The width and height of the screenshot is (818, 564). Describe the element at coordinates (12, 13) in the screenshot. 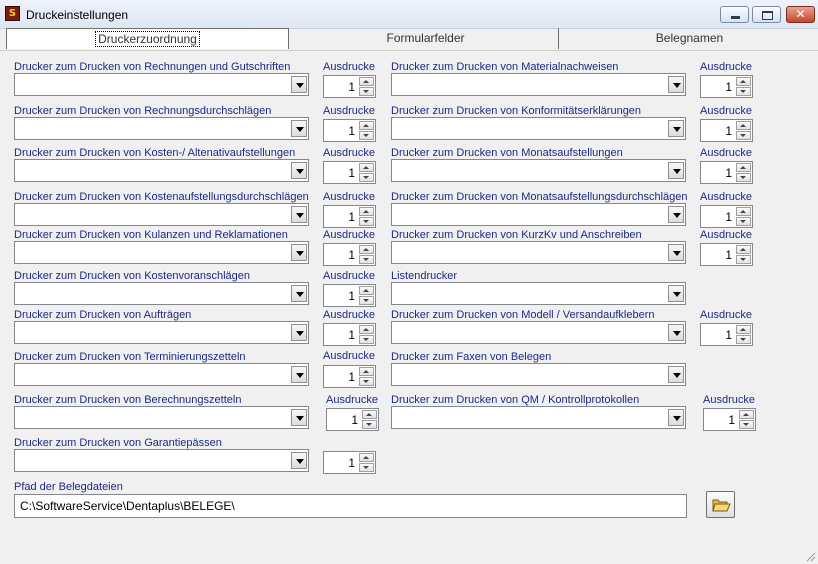

I see `app-icon: S` at that location.